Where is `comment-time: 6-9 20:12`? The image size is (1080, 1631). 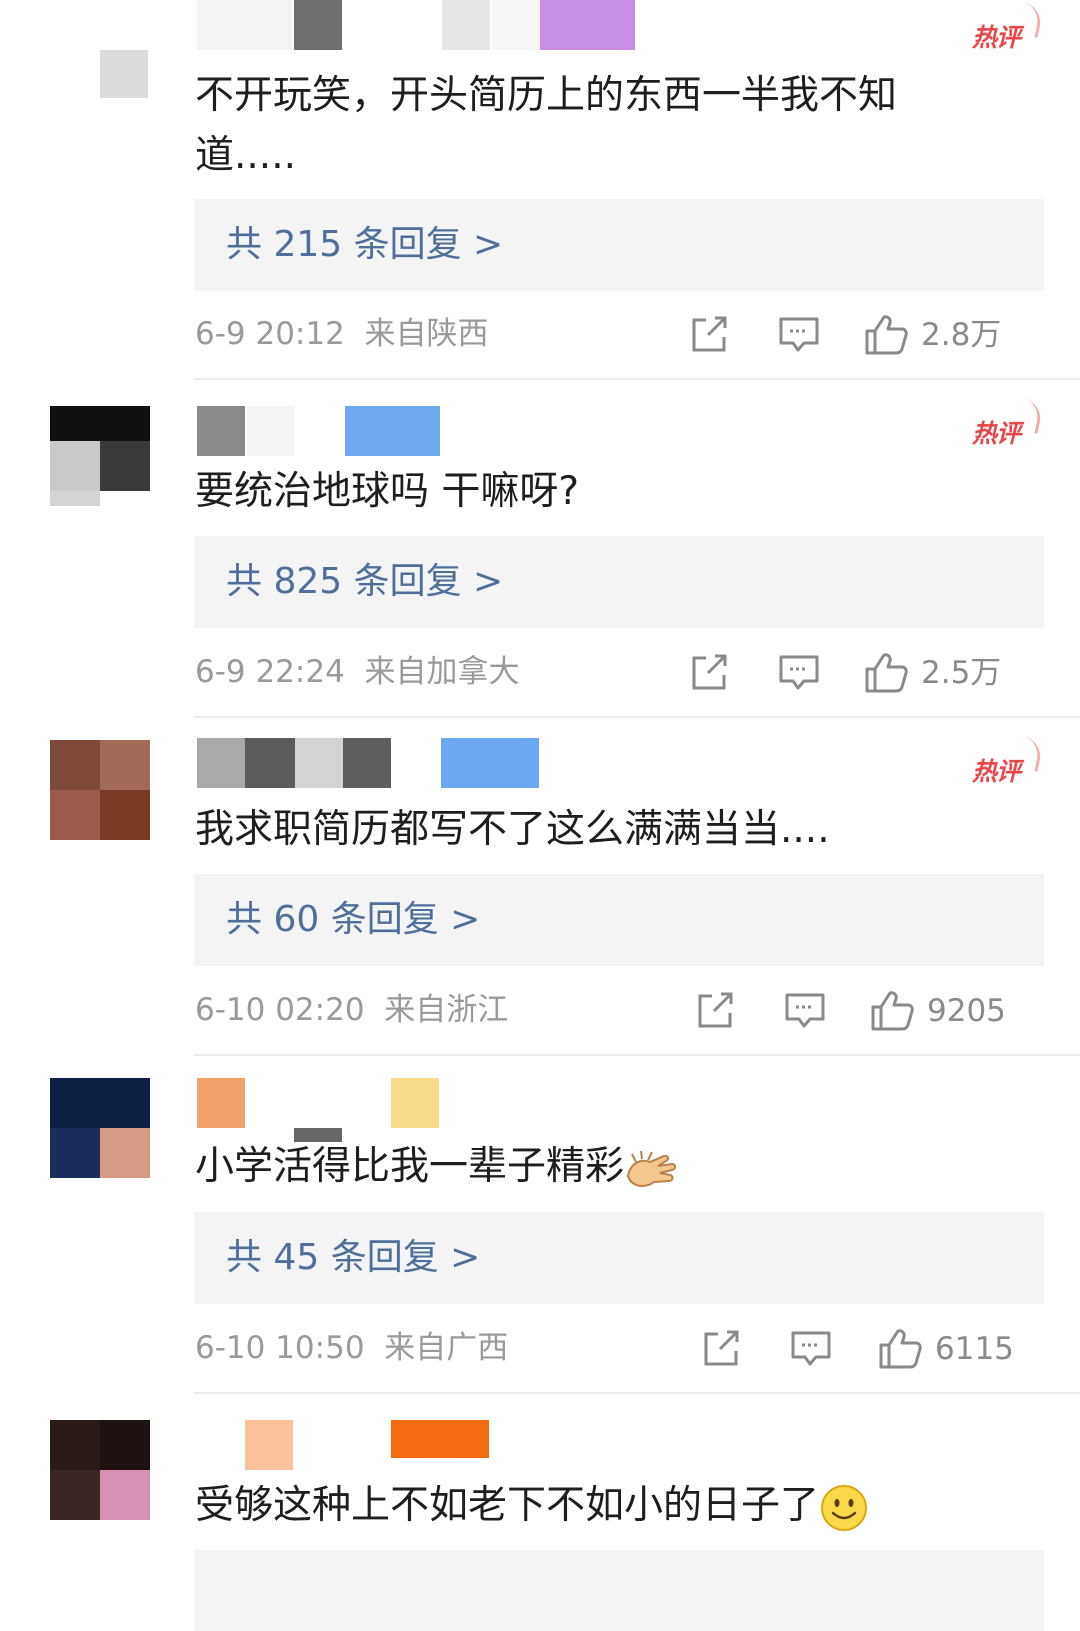 comment-time: 6-9 20:12 is located at coordinates (270, 334).